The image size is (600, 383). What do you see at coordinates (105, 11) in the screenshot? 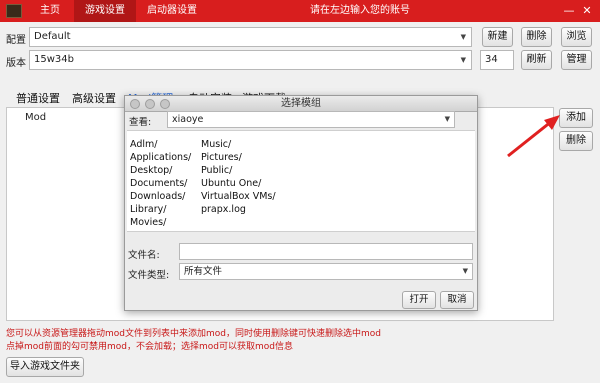
I see `tab-game-settings: 游戏设置` at bounding box center [105, 11].